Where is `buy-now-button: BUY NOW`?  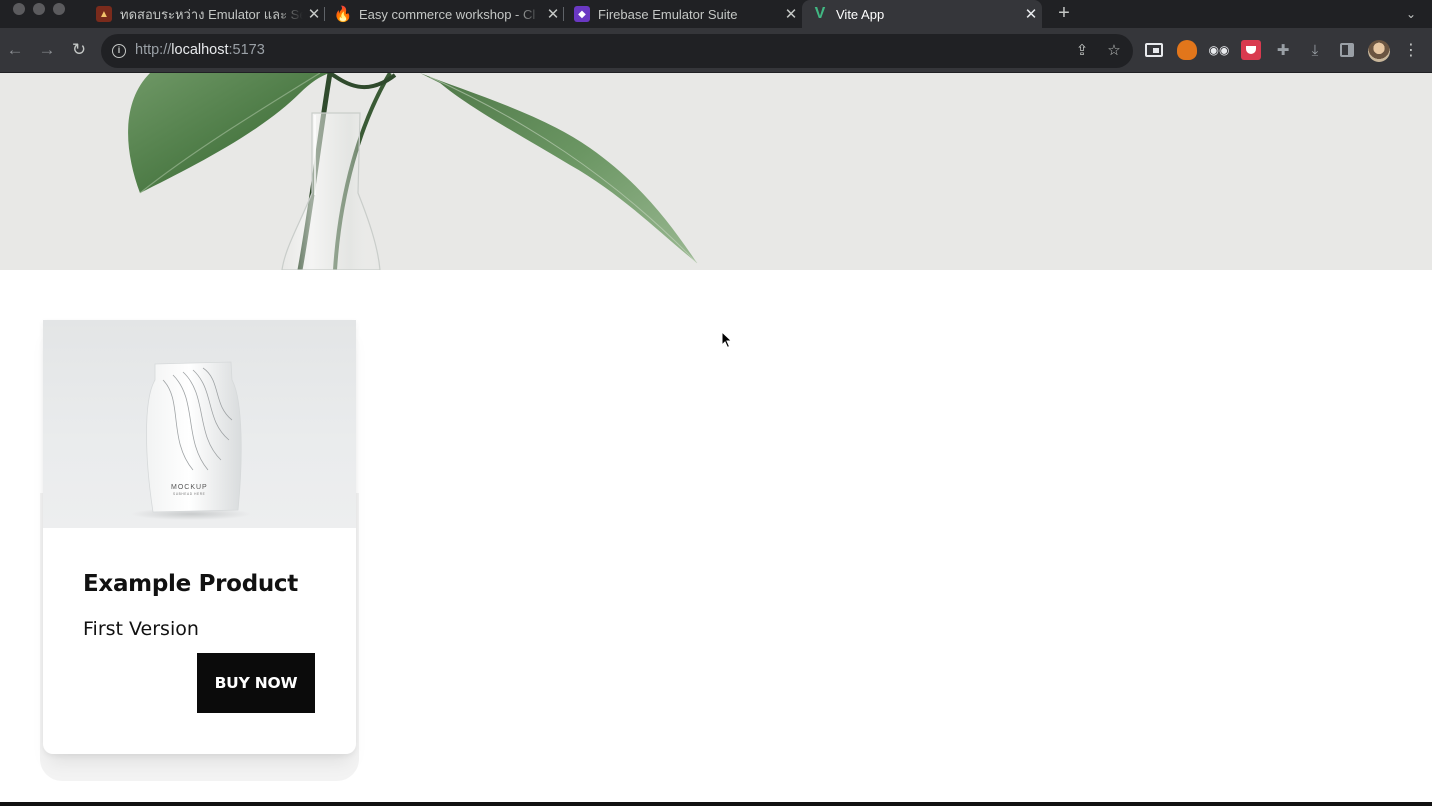
buy-now-button: BUY NOW is located at coordinates (256, 683).